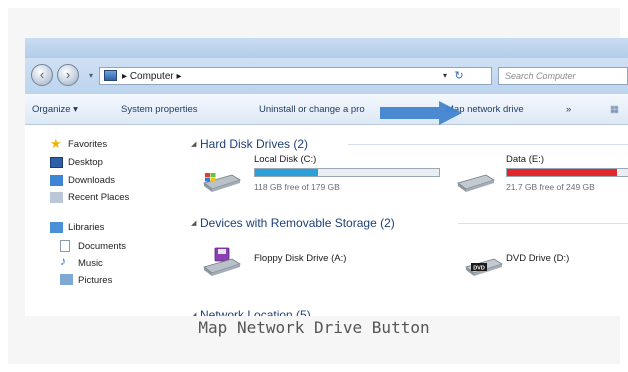 The width and height of the screenshot is (628, 372). I want to click on sidebar-item-desktop: Desktop, so click(85, 162).